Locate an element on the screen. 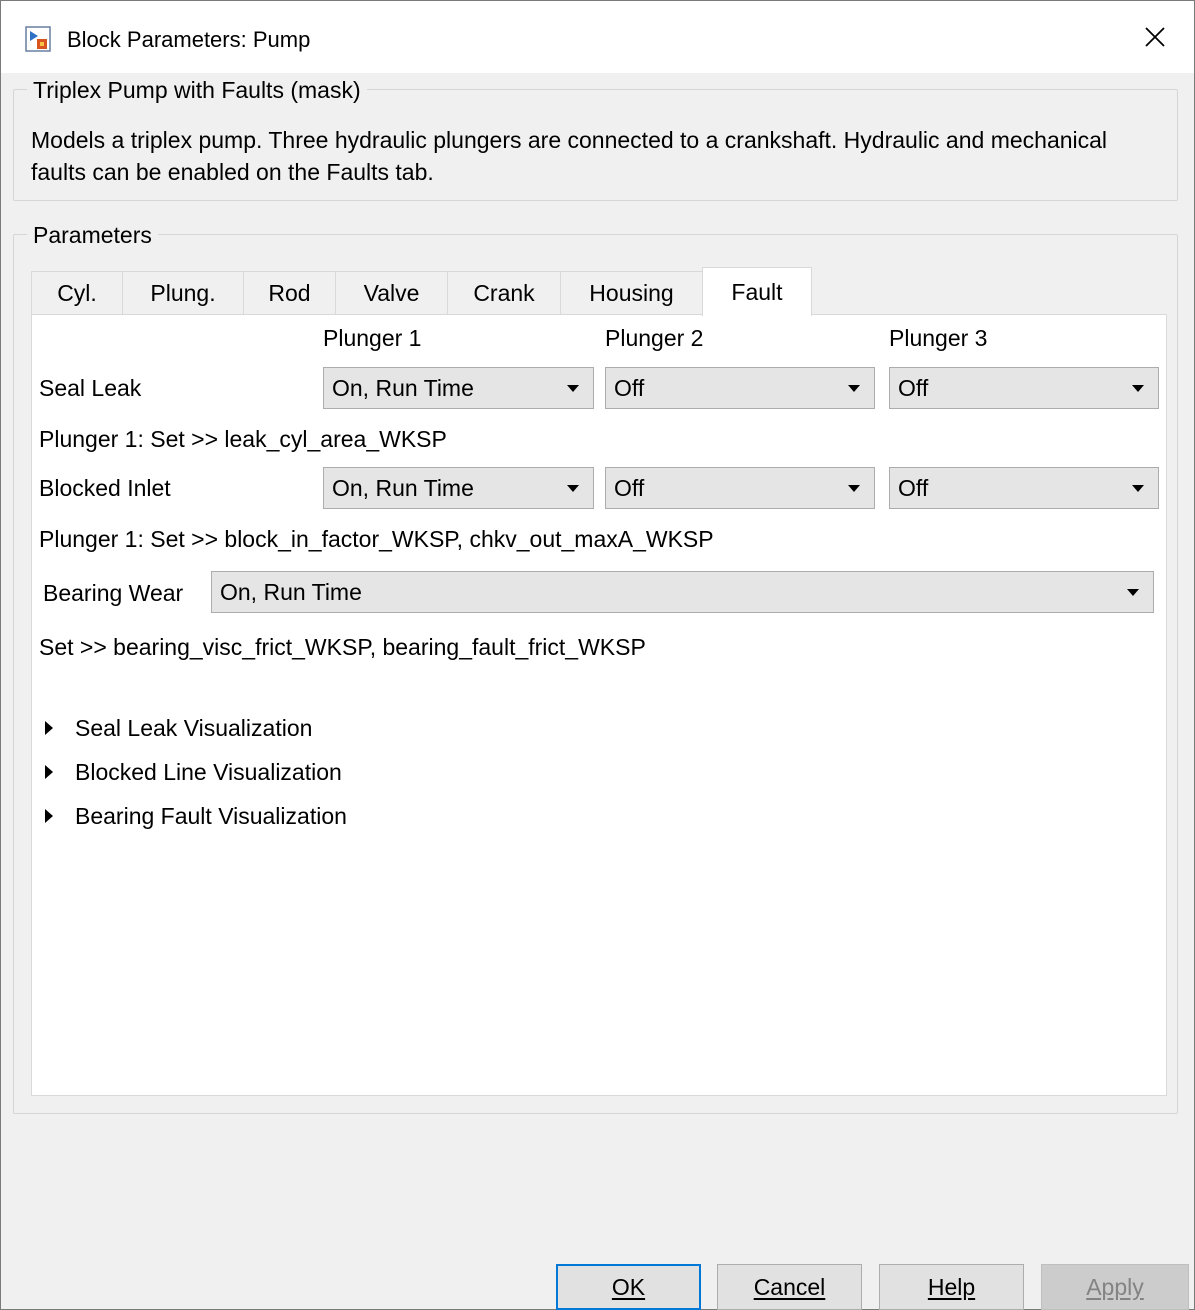  cancel-button: Cancel is located at coordinates (789, 1287).